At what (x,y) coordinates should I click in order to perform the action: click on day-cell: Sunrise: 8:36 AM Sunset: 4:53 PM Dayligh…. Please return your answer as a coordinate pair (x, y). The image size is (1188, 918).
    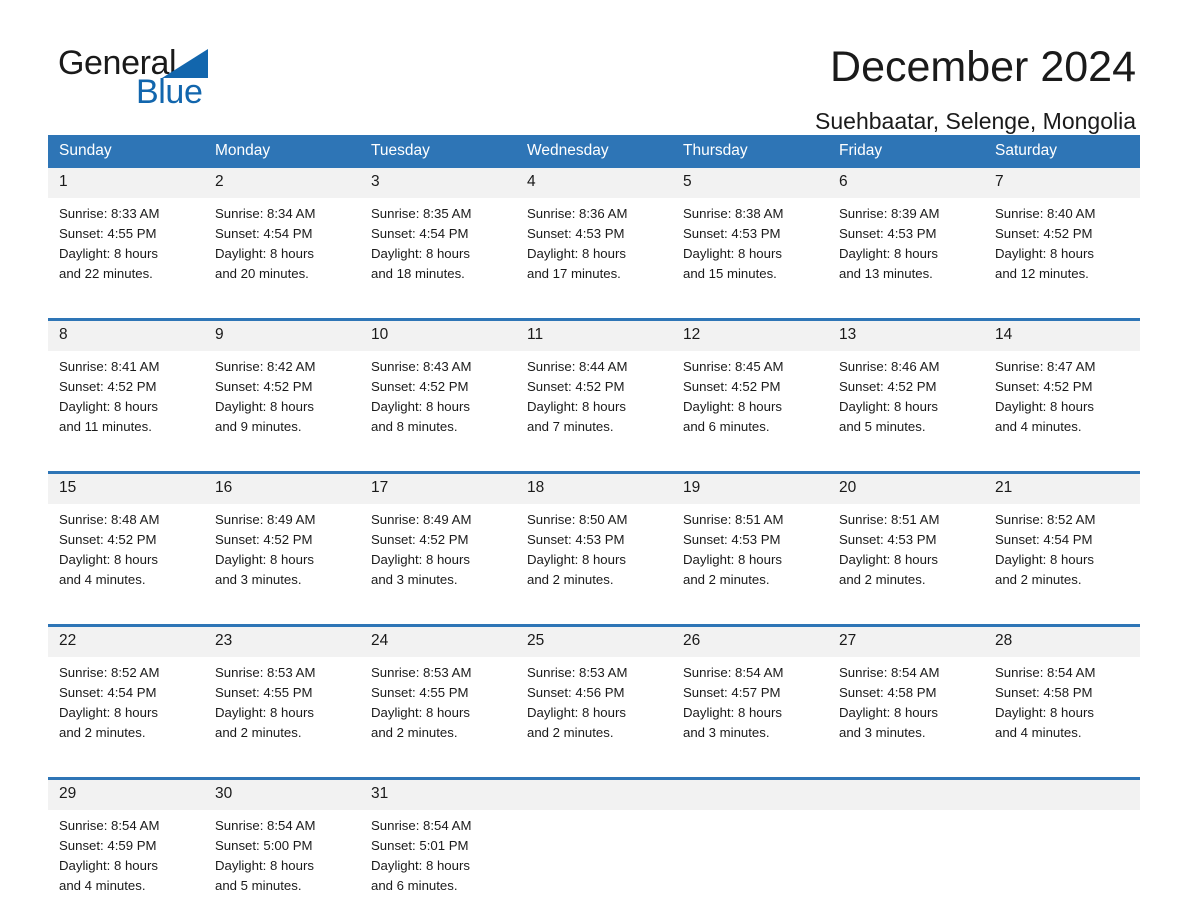
    Looking at the image, I should click on (594, 251).